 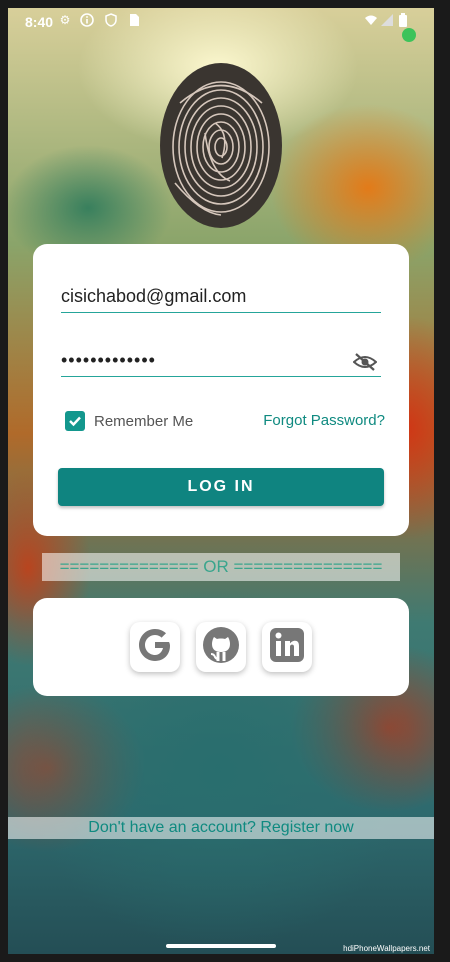 I want to click on wifi-icon, so click(x=371, y=20).